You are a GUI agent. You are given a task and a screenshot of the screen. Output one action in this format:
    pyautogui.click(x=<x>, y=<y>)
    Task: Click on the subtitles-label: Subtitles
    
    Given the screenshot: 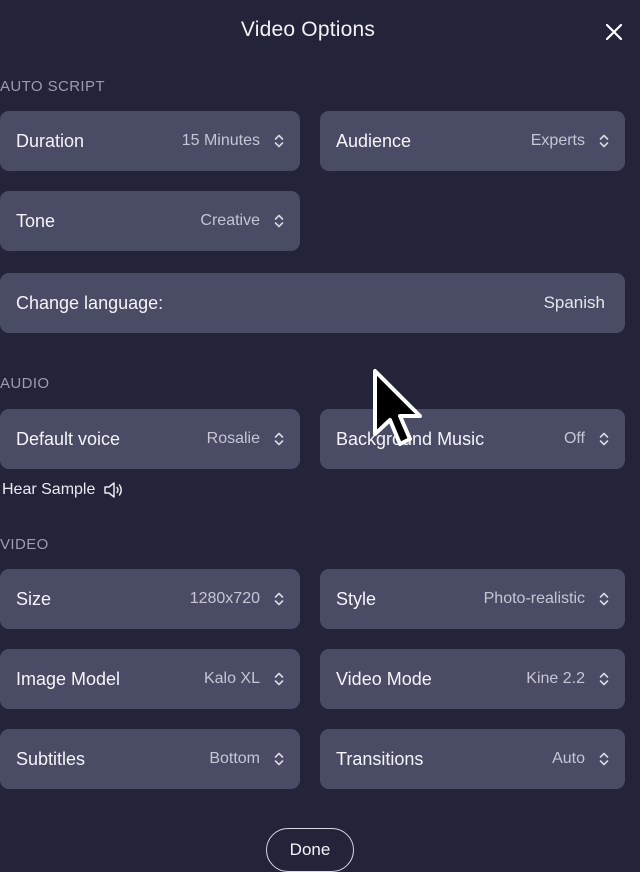 What is the action you would take?
    pyautogui.click(x=51, y=758)
    